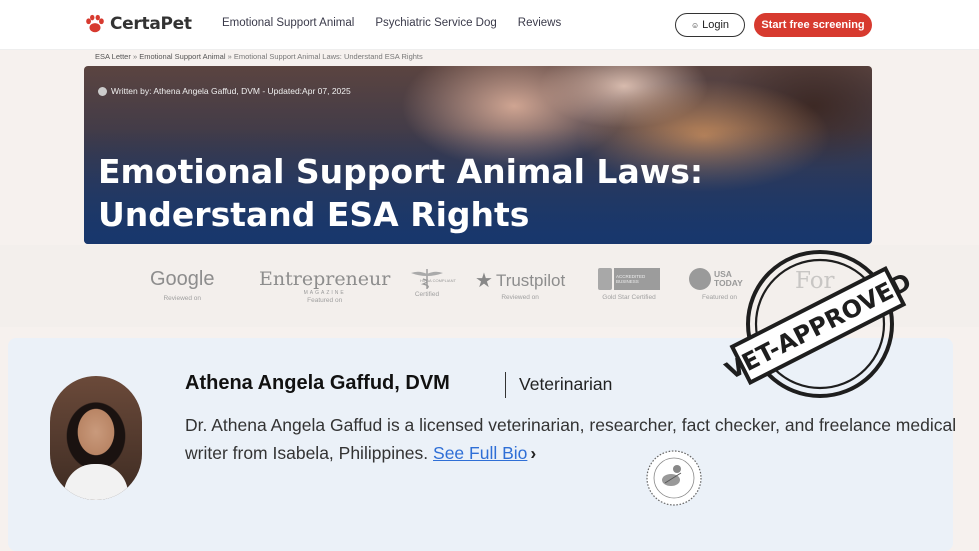 The image size is (979, 551). Describe the element at coordinates (96, 482) in the screenshot. I see `author-coat` at that location.